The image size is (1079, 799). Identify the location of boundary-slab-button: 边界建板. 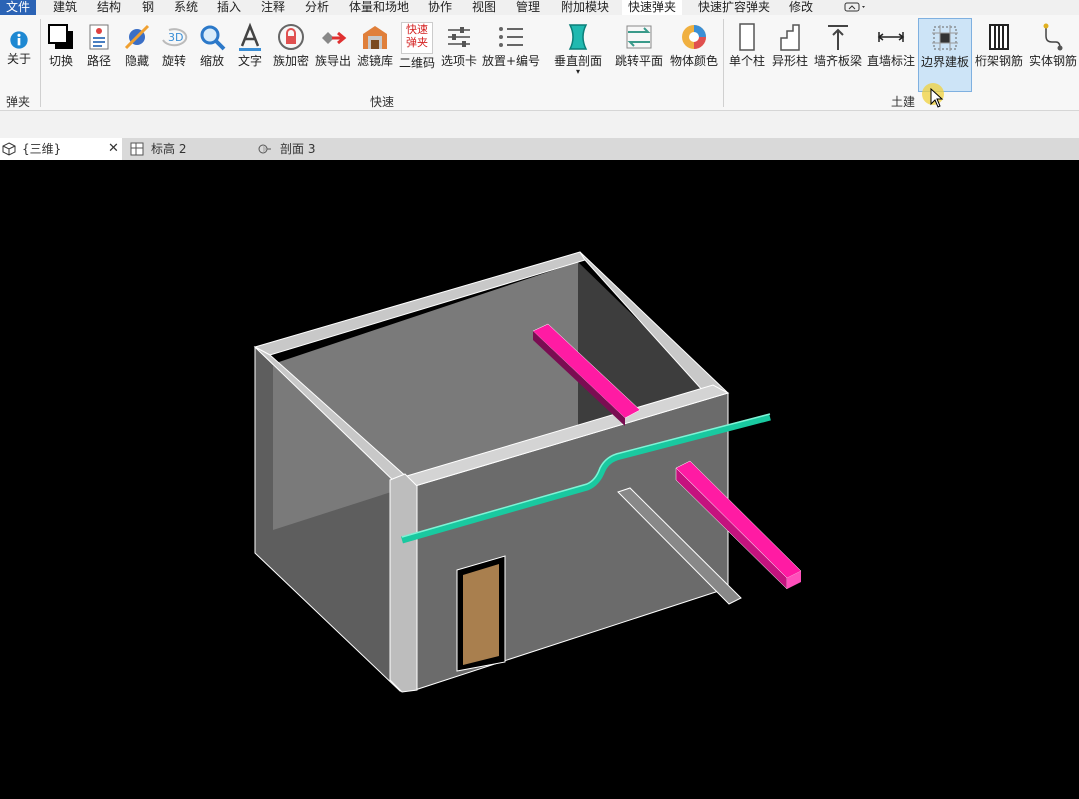
(945, 55).